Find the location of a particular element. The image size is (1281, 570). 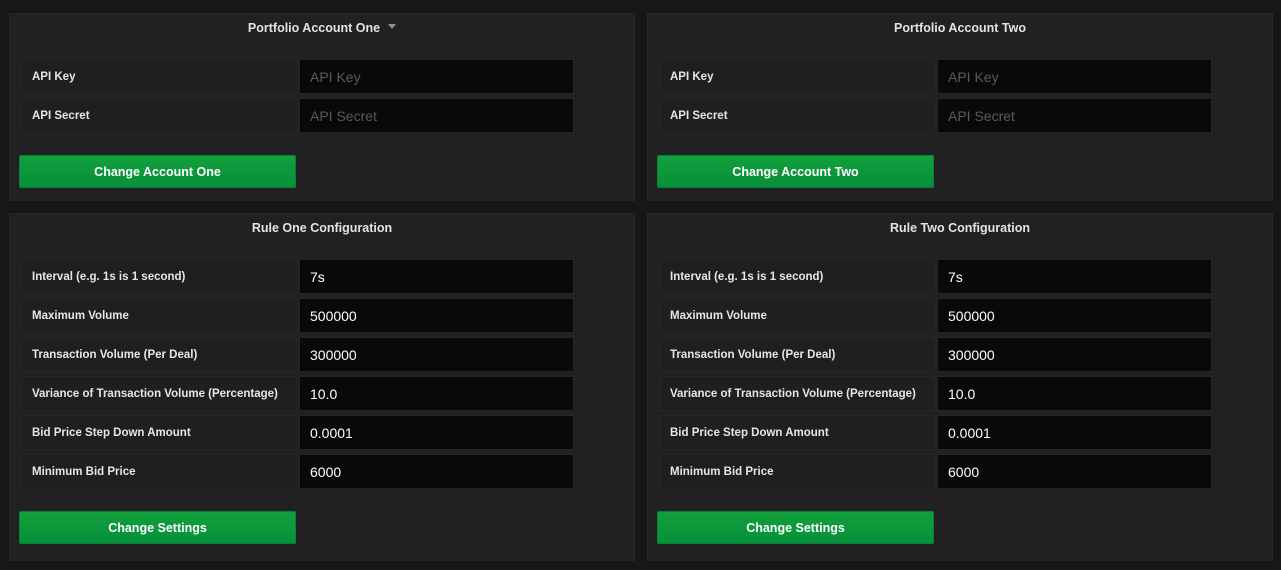

panel-title: Rule Two Configuration is located at coordinates (960, 228).